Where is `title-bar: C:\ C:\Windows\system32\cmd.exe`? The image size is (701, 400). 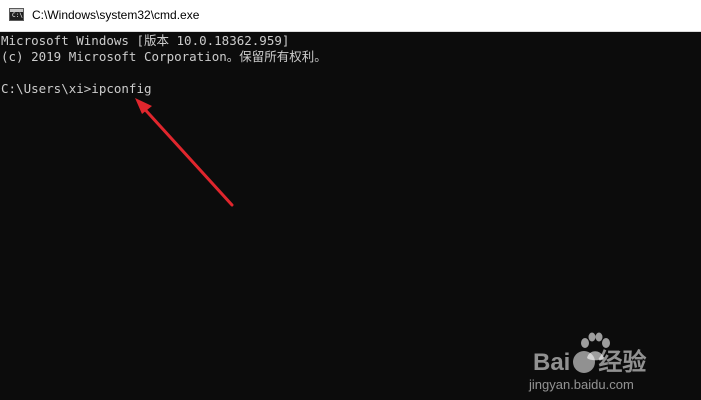
title-bar: C:\ C:\Windows\system32\cmd.exe is located at coordinates (350, 16).